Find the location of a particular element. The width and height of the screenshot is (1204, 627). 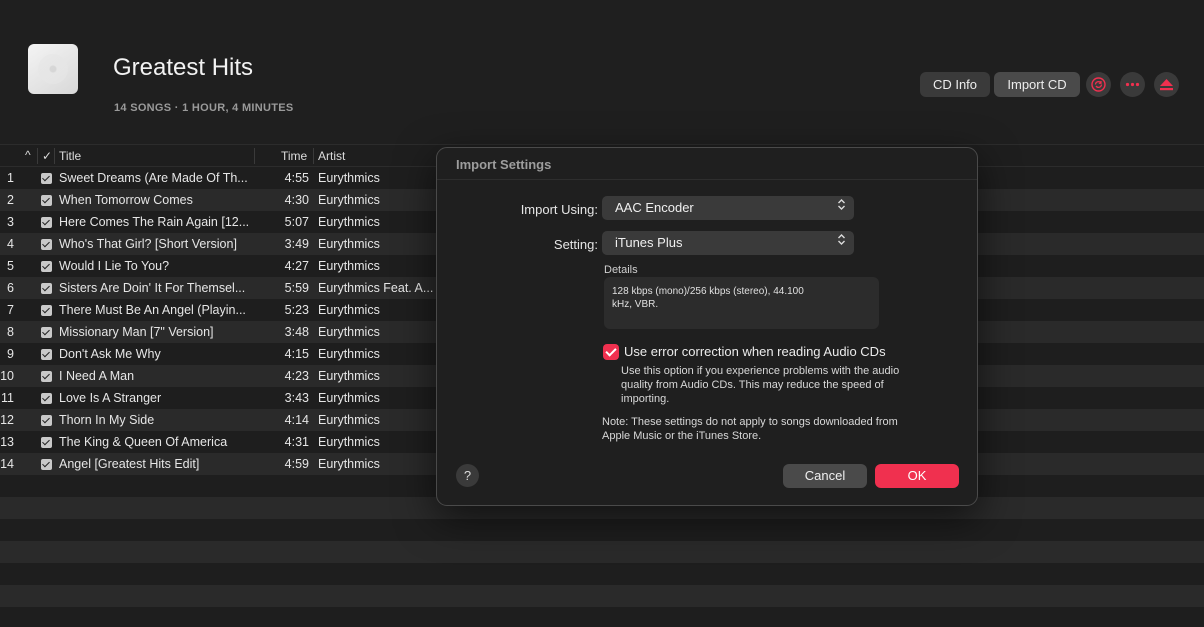

track-time: 4:55 is located at coordinates (296, 178).